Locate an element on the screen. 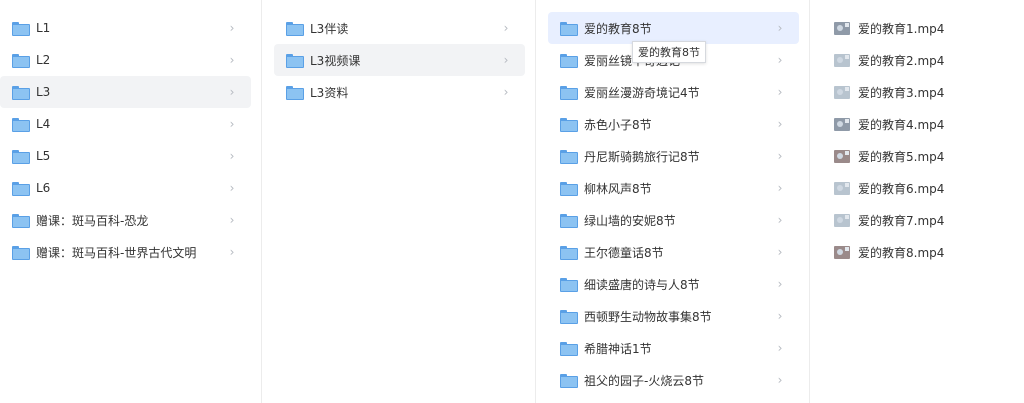 This screenshot has width=1024, height=403. folder-row-course-3: 爱丽丝漫游奇境记4节 › is located at coordinates (673, 92).